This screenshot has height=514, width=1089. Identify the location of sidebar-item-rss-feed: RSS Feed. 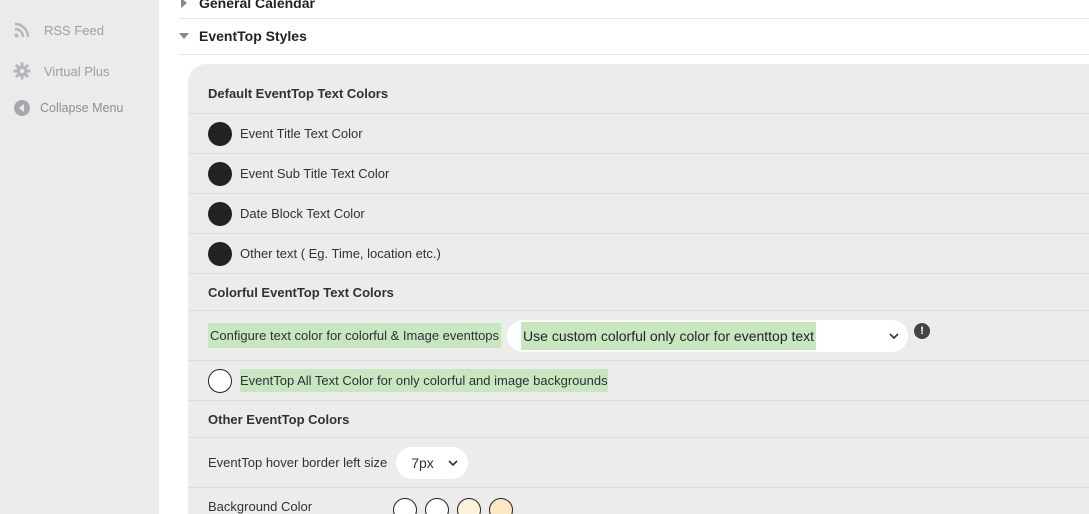
(58, 30).